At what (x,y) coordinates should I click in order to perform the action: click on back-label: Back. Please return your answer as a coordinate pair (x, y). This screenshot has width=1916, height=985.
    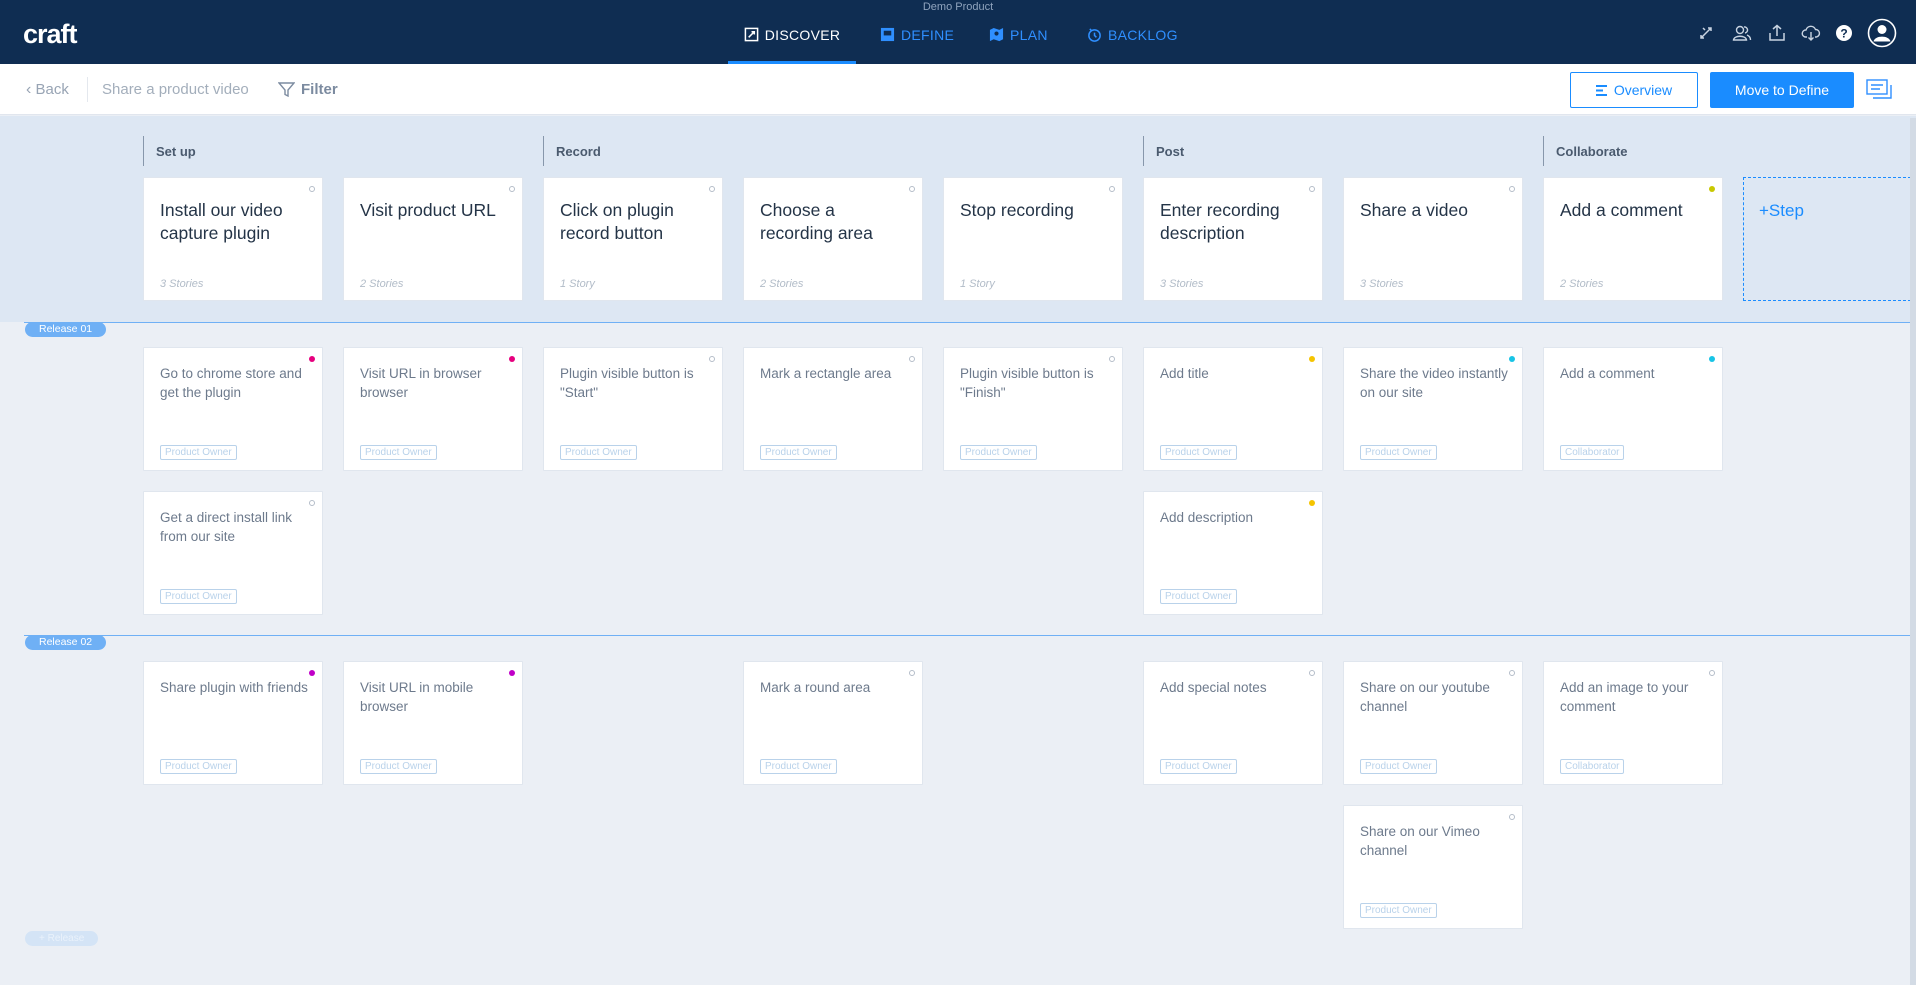
    Looking at the image, I should click on (52, 89).